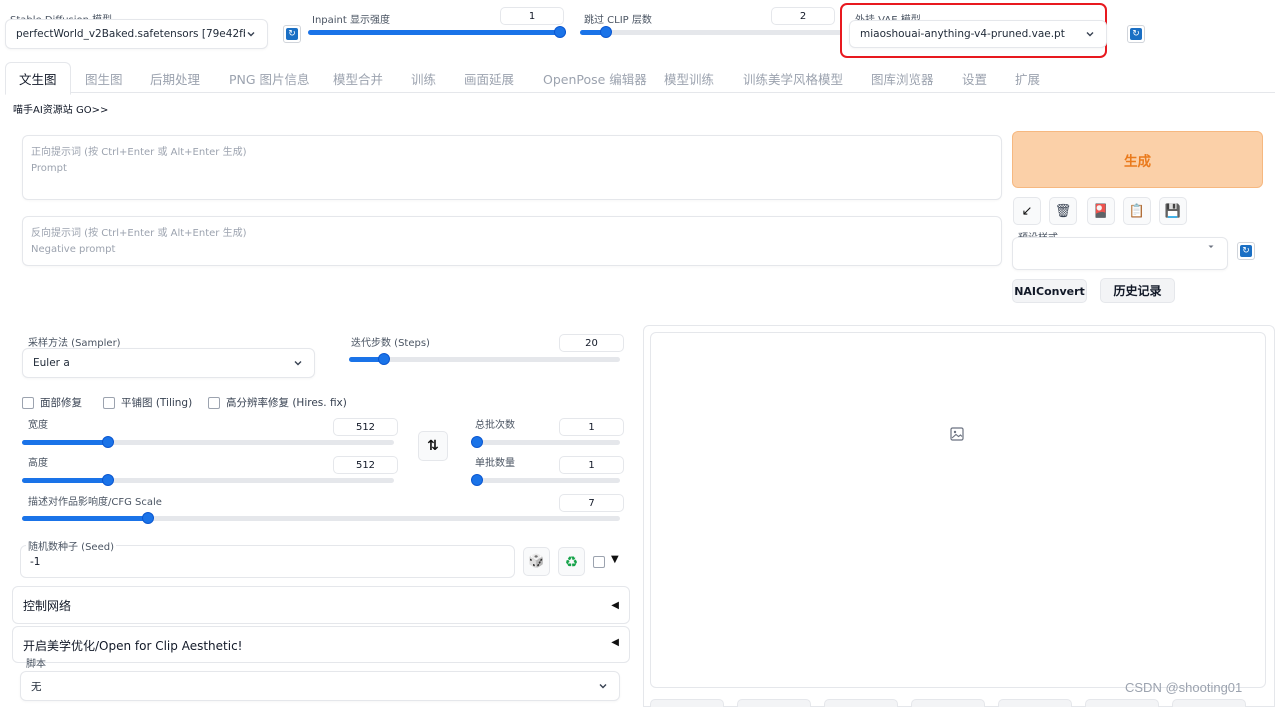  Describe the element at coordinates (351, 20) in the screenshot. I see `inpaint-label: Inpaint 显示强度` at that location.